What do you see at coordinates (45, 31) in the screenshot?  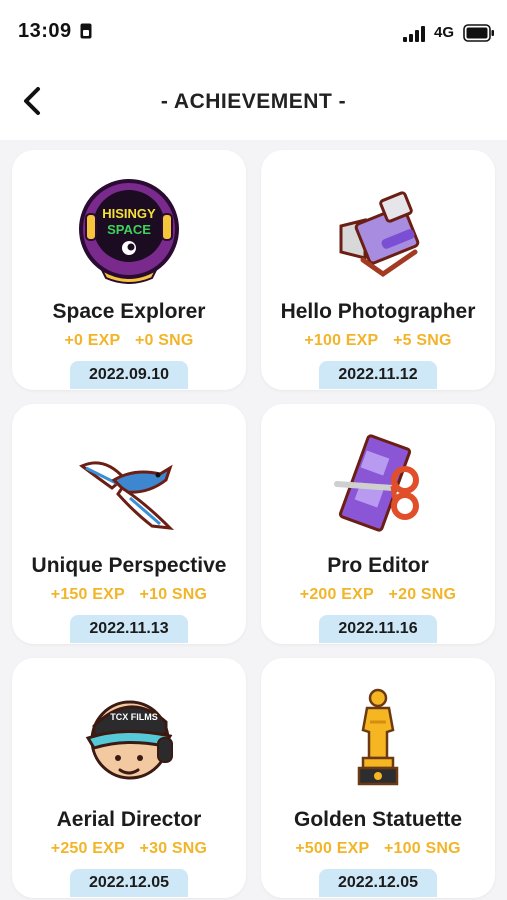 I see `status-time: 13:09` at bounding box center [45, 31].